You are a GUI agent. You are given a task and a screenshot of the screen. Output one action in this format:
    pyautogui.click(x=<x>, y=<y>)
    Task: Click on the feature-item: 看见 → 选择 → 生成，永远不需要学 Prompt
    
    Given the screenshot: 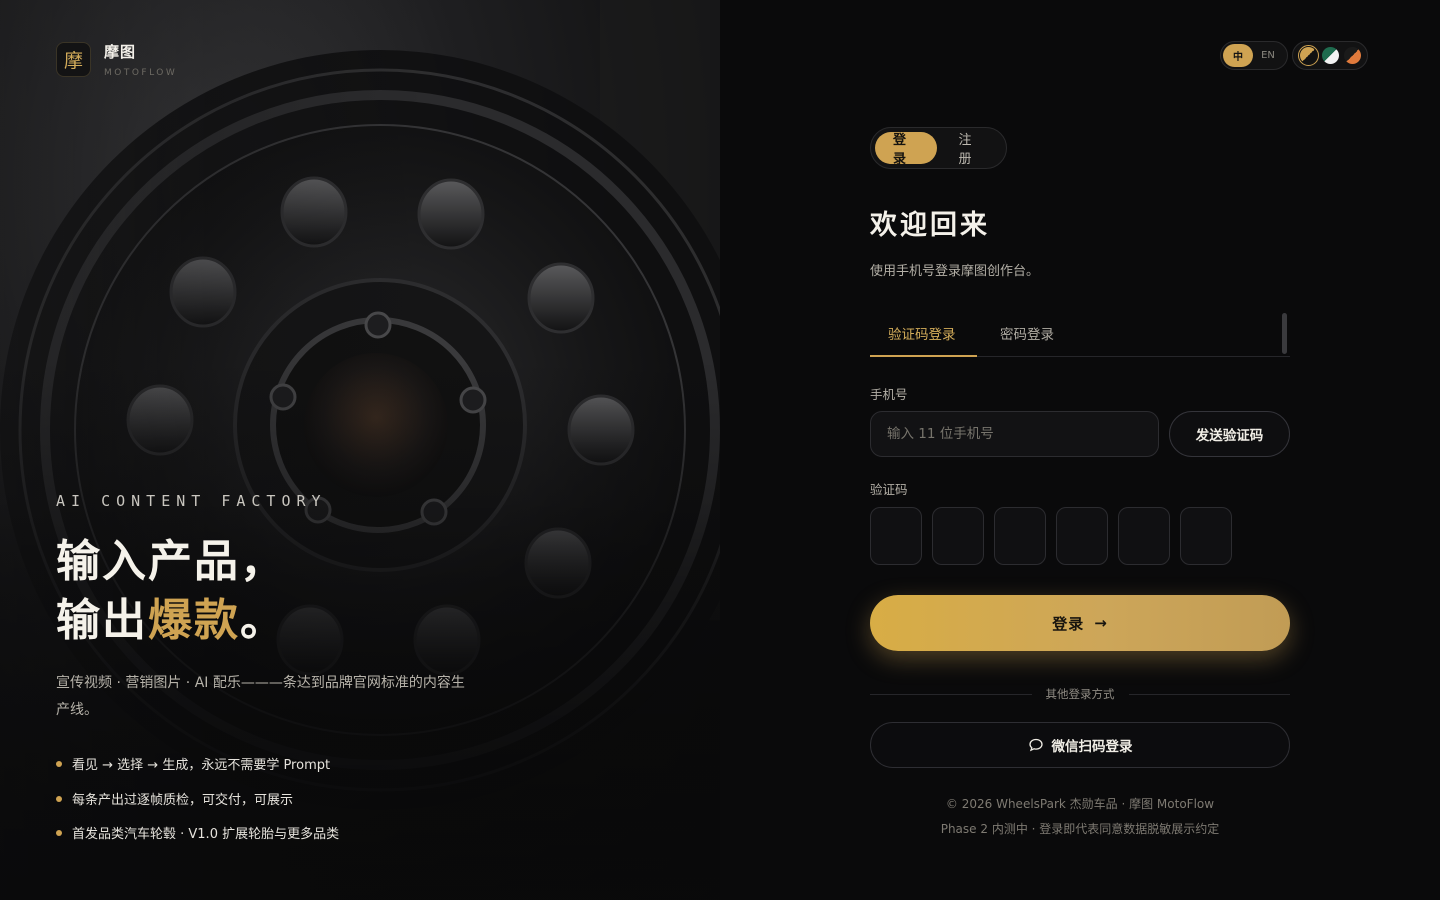 What is the action you would take?
    pyautogui.click(x=197, y=768)
    